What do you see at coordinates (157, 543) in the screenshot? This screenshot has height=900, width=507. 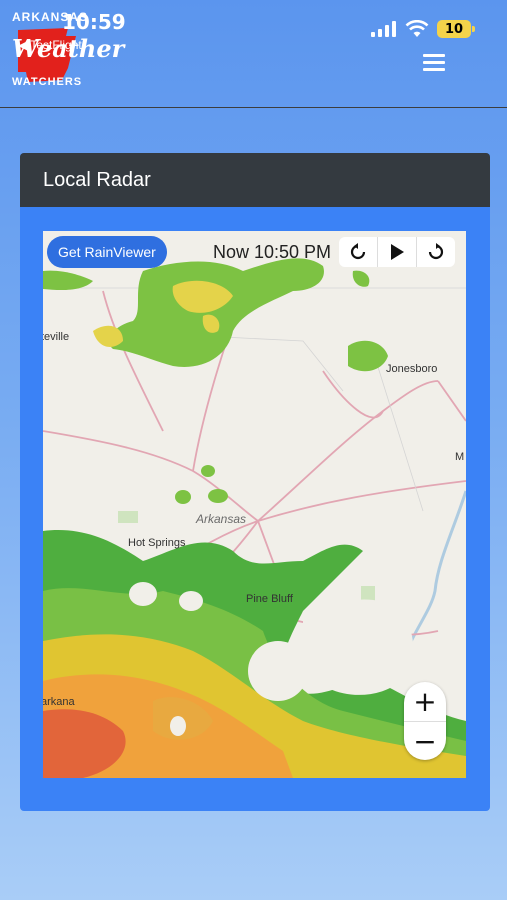 I see `city-label-hot-springs: Hot Springs` at bounding box center [157, 543].